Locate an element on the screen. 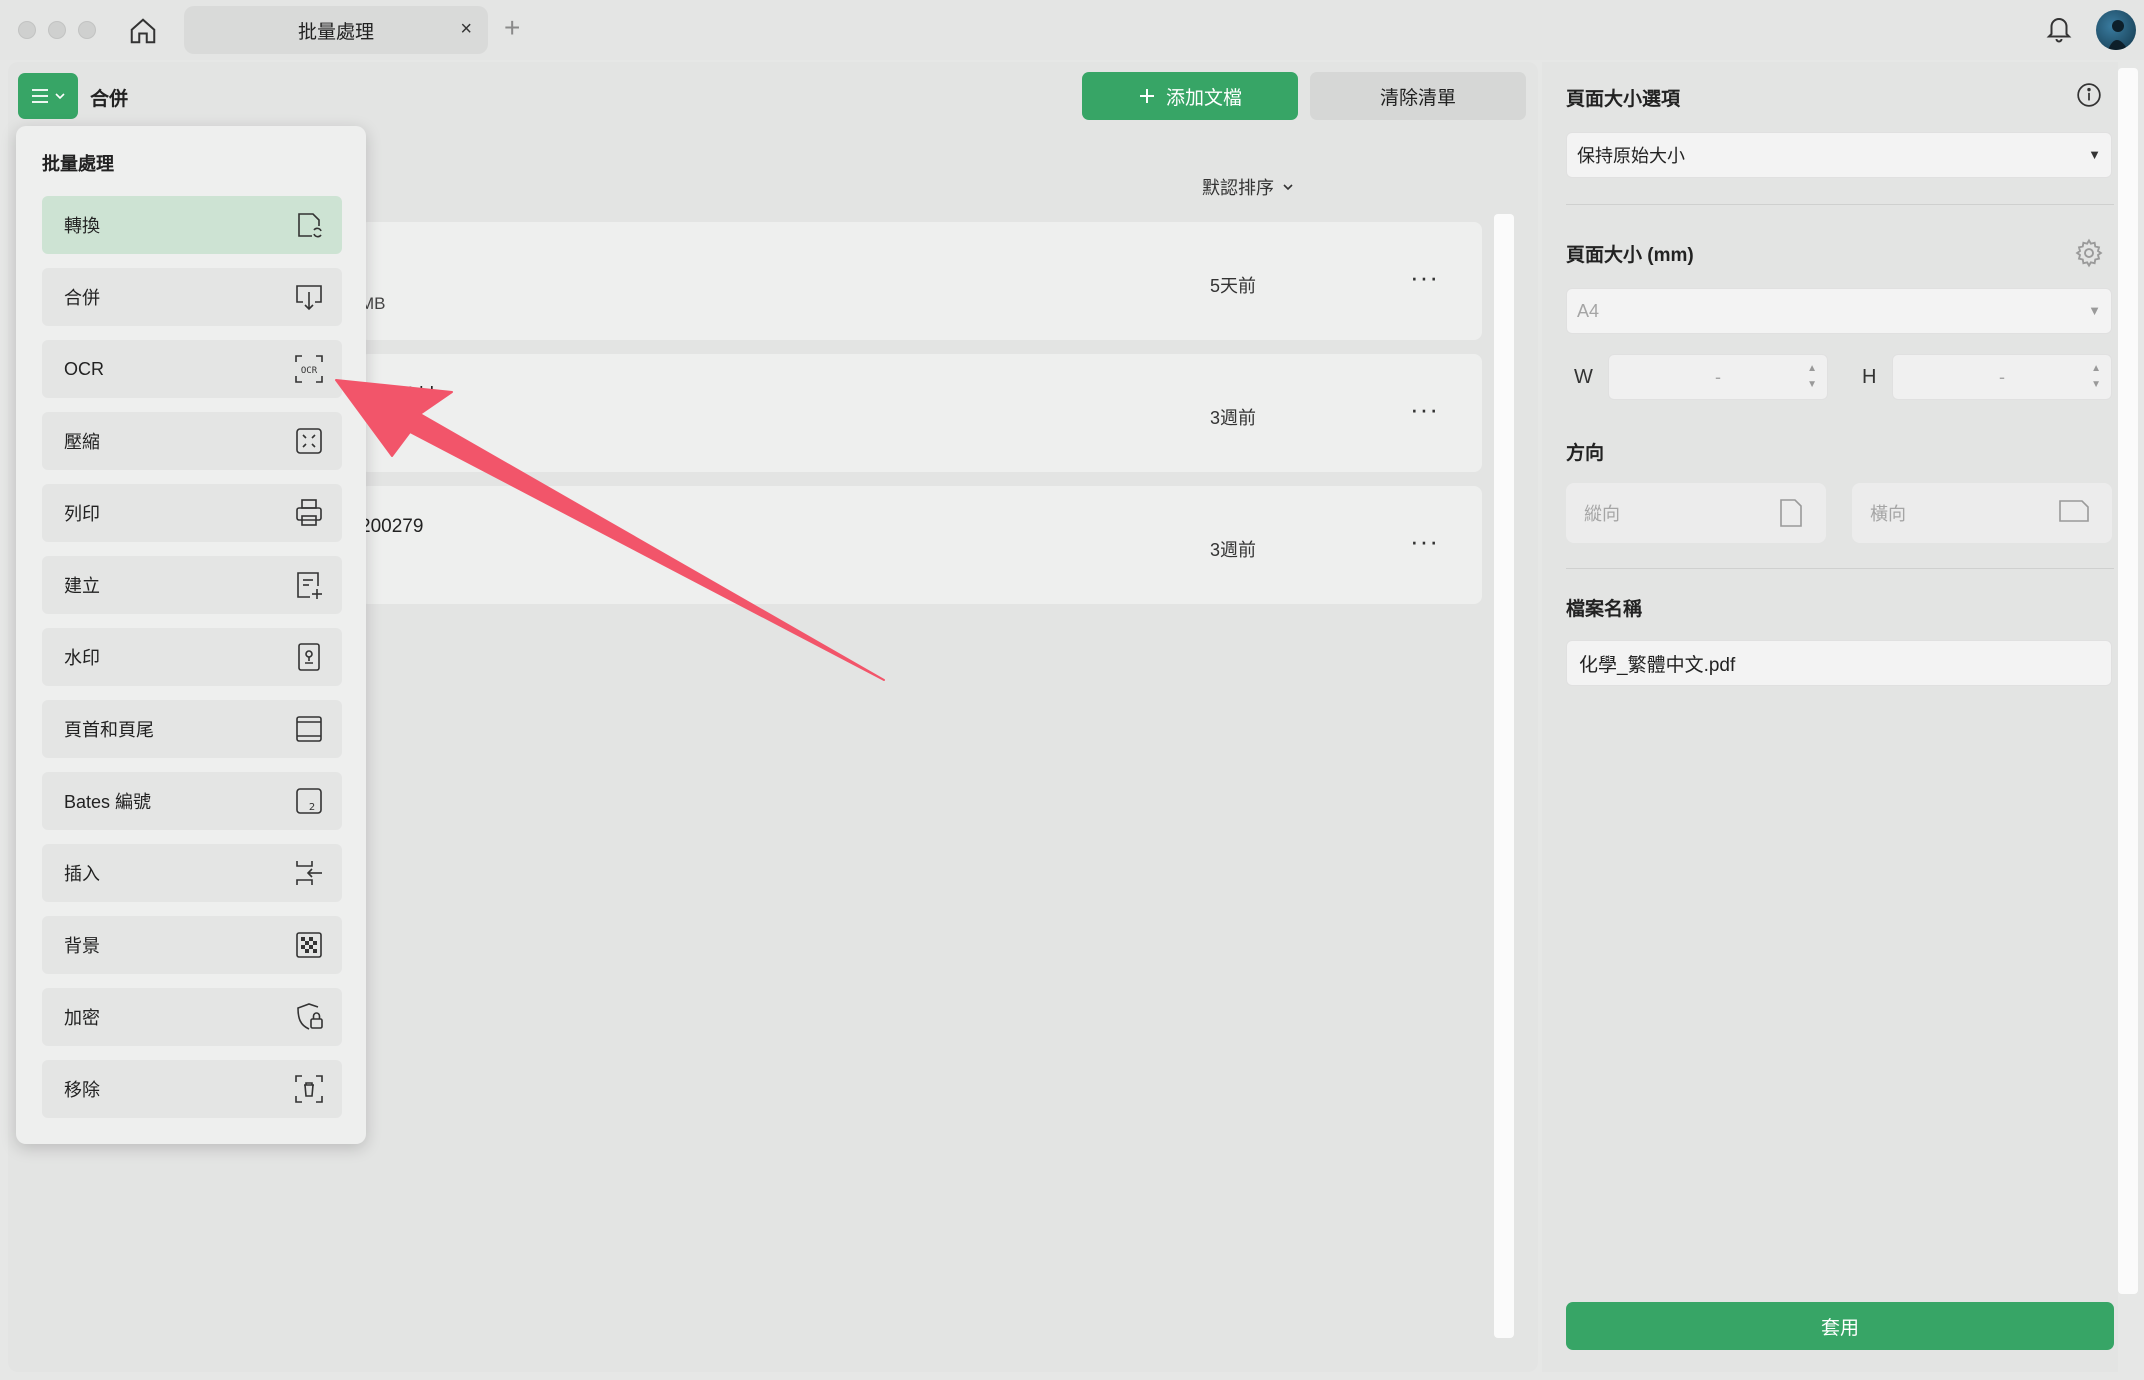 This screenshot has width=2144, height=1380. avatar is located at coordinates (2116, 30).